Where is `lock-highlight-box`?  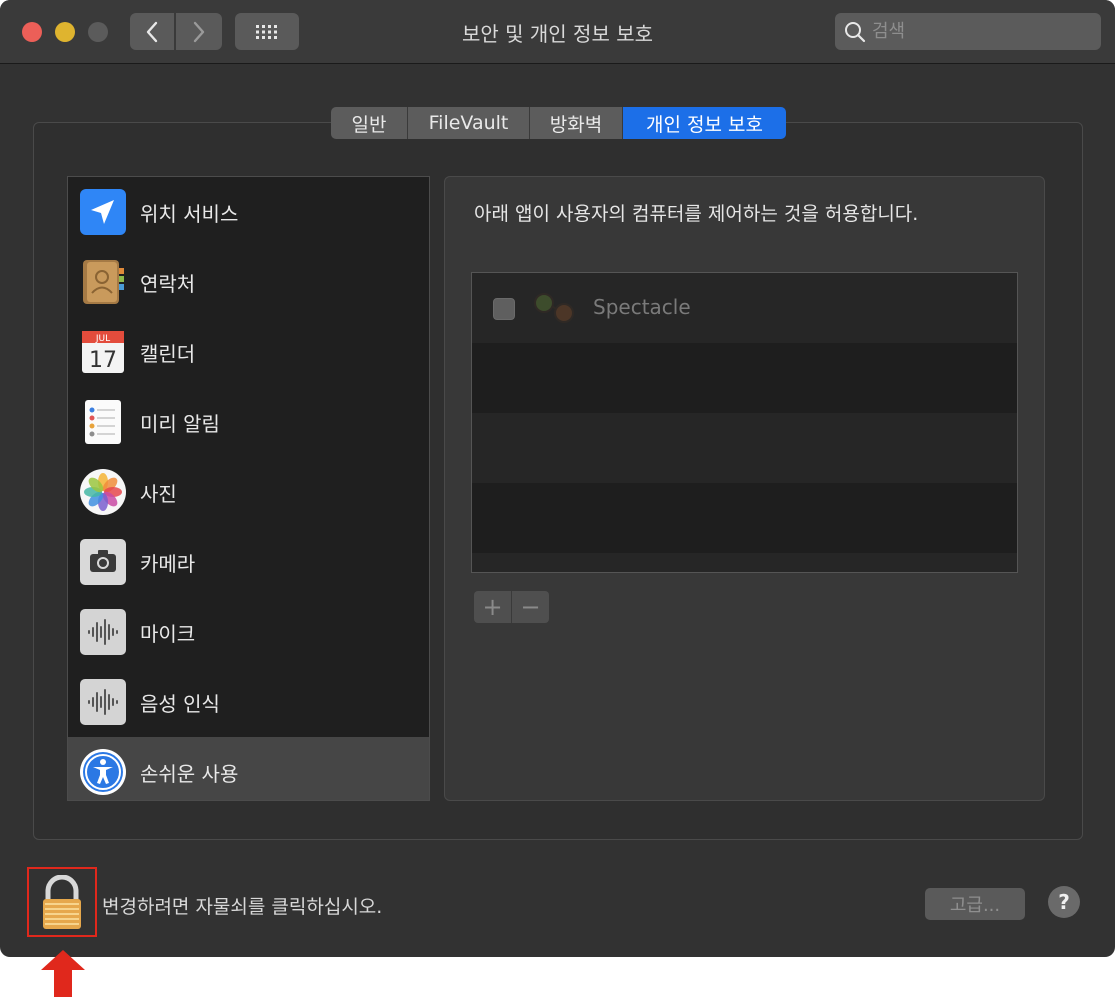
lock-highlight-box is located at coordinates (62, 902).